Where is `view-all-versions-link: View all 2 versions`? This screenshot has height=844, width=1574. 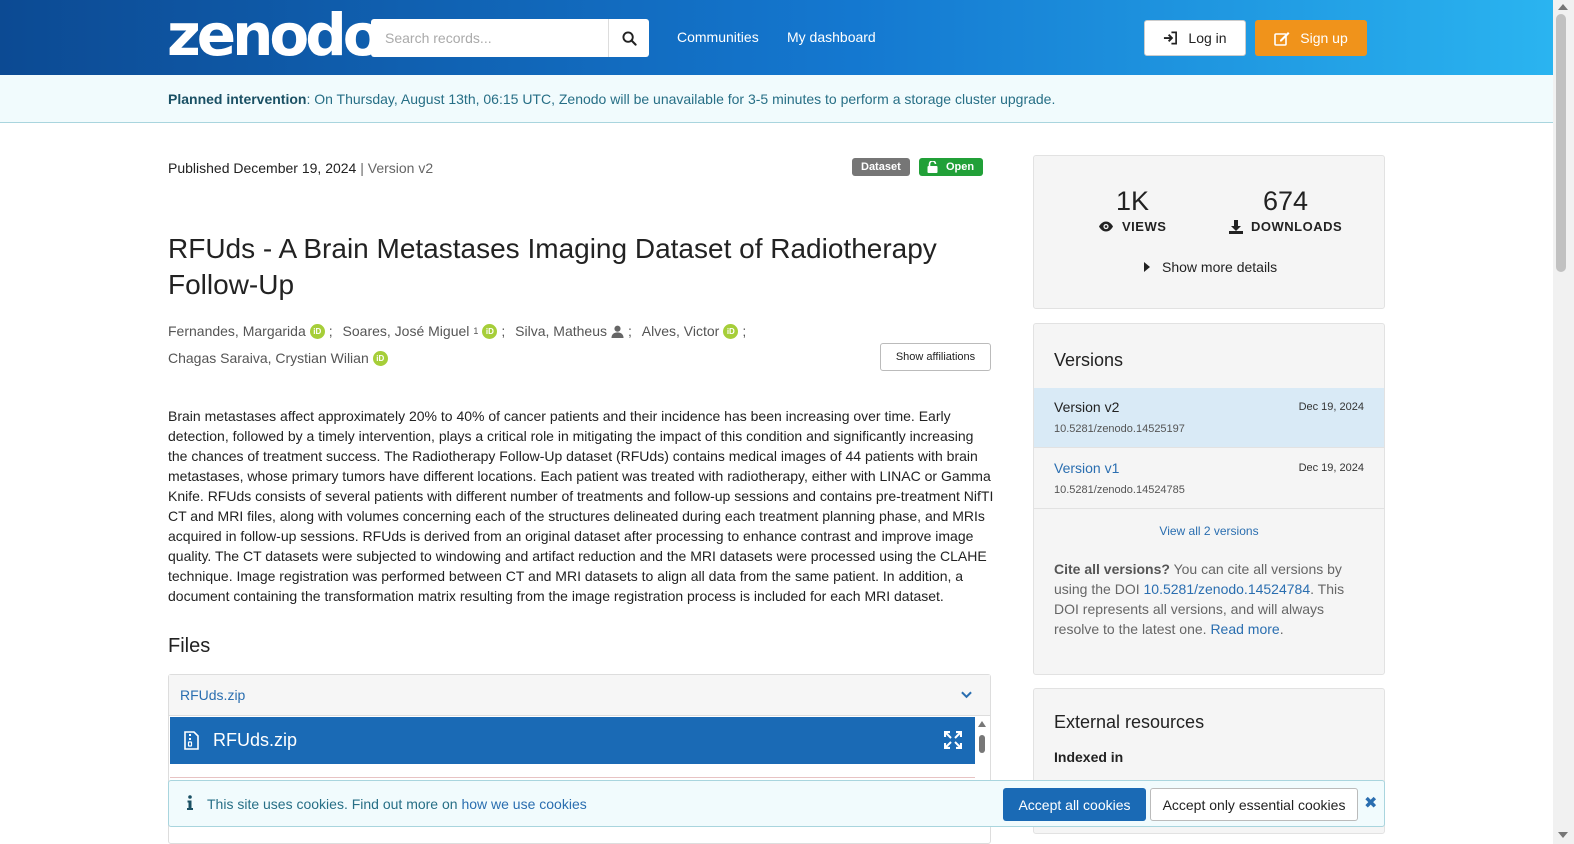
view-all-versions-link: View all 2 versions is located at coordinates (1209, 531).